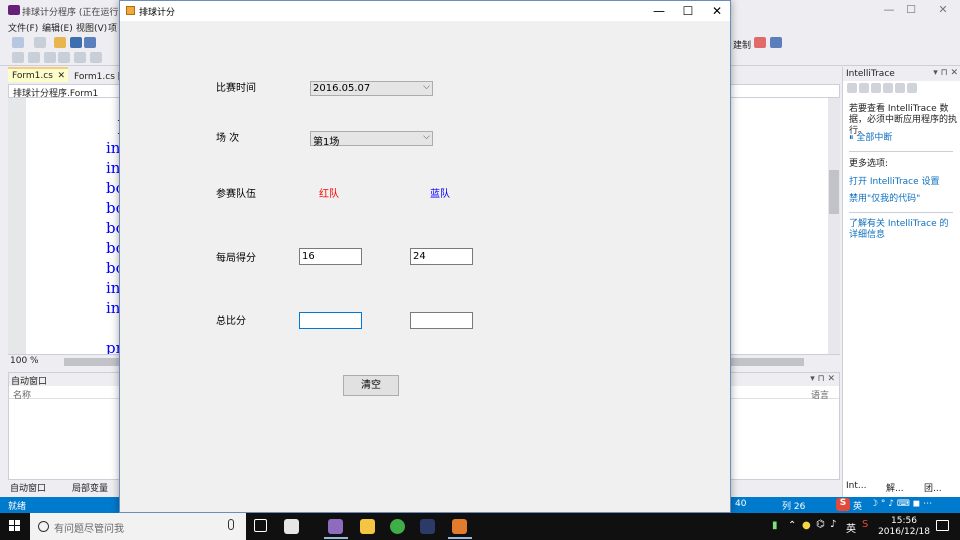  I want to click on toolbox-icon, so click(776, 42).